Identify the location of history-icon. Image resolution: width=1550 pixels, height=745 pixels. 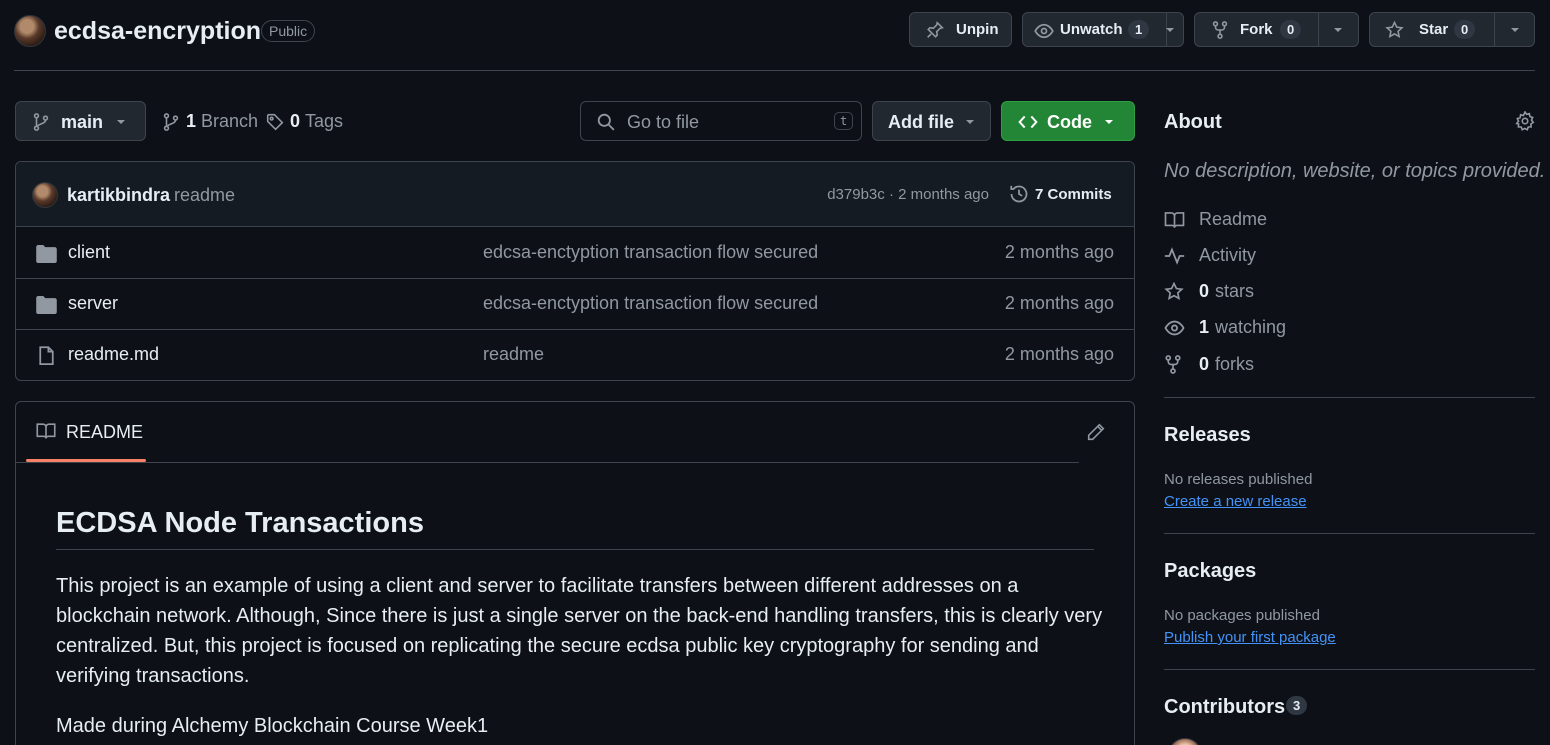
(1019, 194).